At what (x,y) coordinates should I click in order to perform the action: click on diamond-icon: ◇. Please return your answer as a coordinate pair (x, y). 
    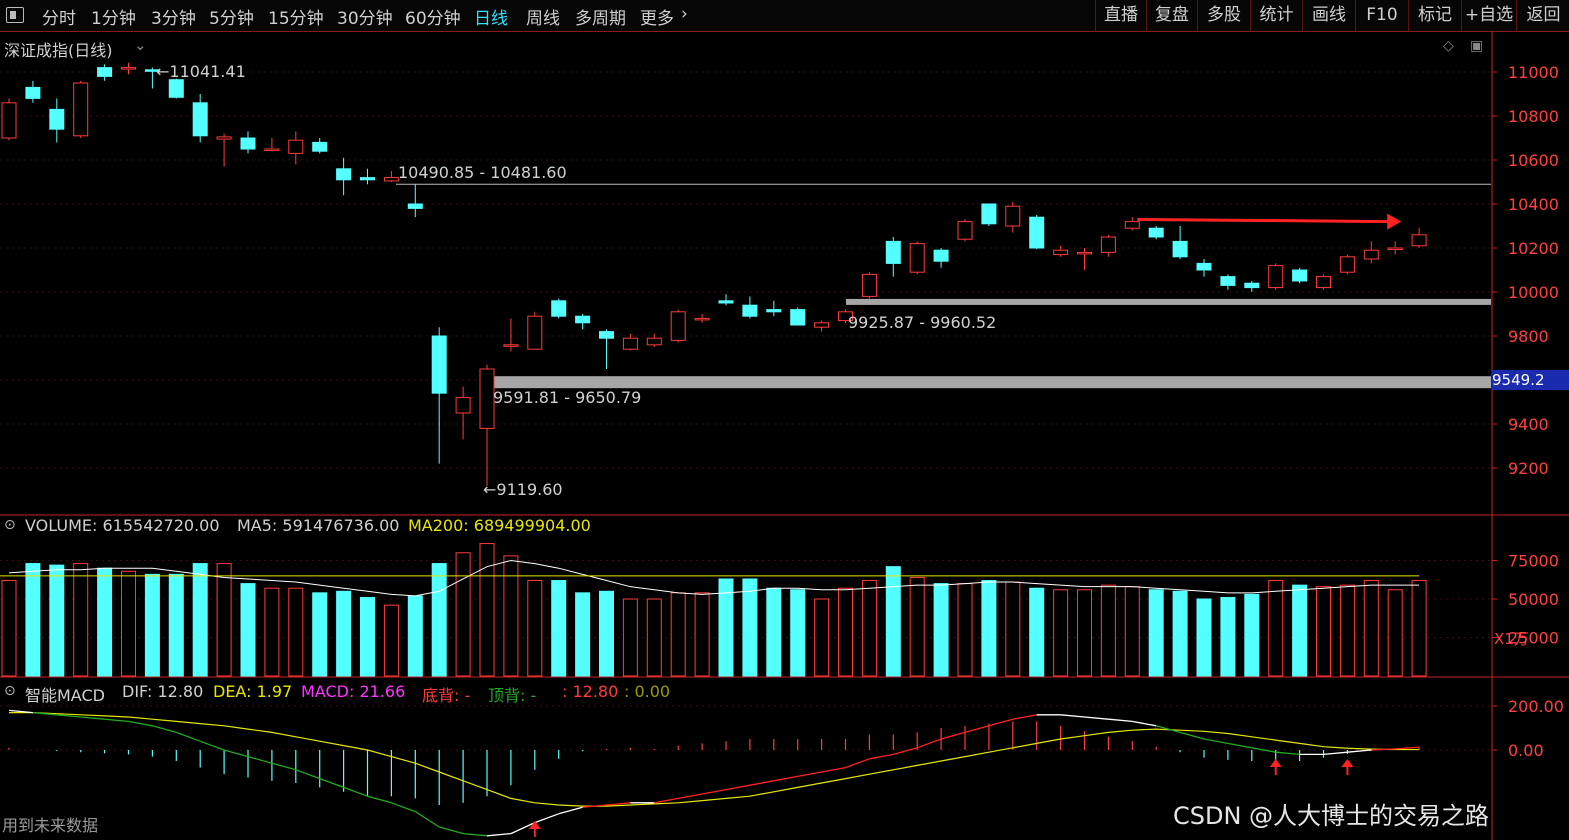
    Looking at the image, I should click on (1448, 46).